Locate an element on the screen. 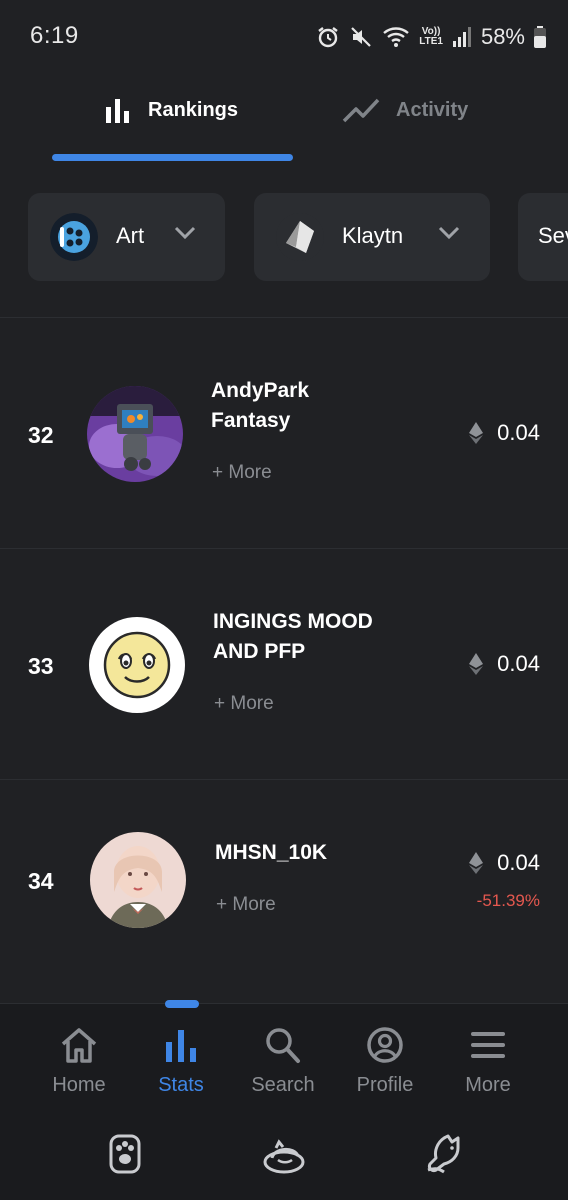 This screenshot has height=1200, width=568. category-dropdown: Art is located at coordinates (126, 237).